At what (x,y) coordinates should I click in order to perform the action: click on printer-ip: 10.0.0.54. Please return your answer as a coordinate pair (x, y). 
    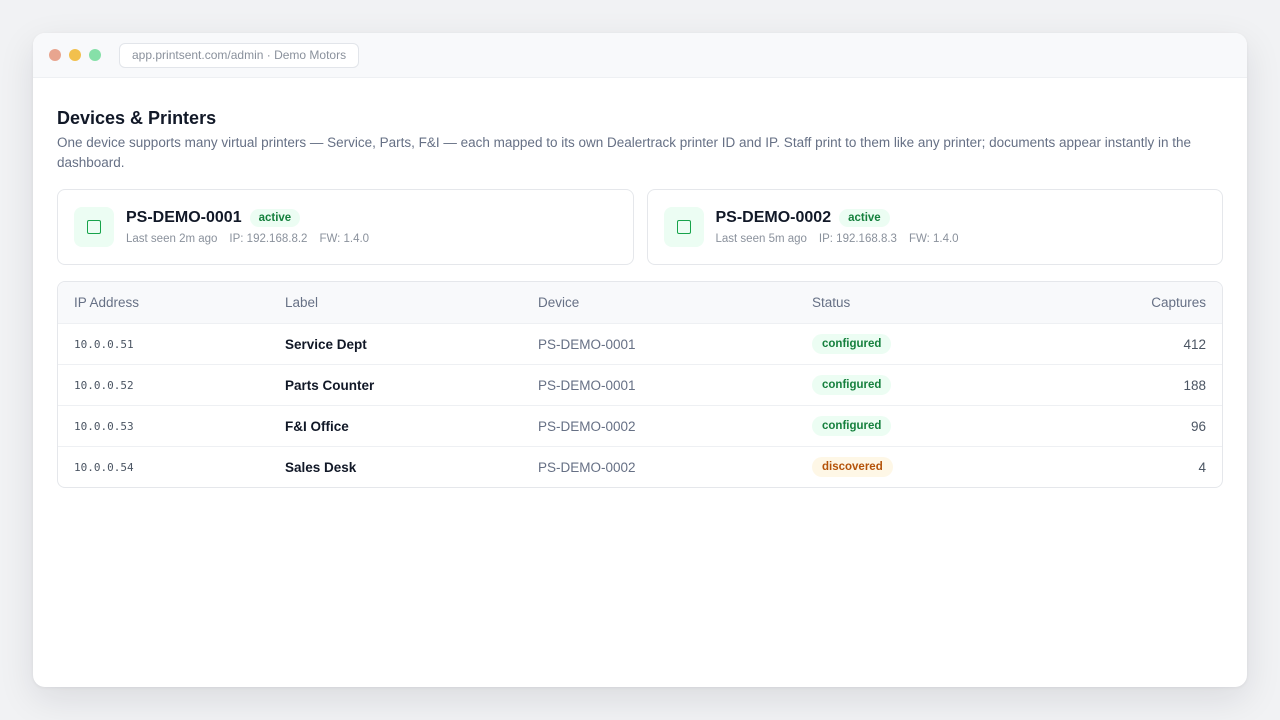
    Looking at the image, I should click on (104, 467).